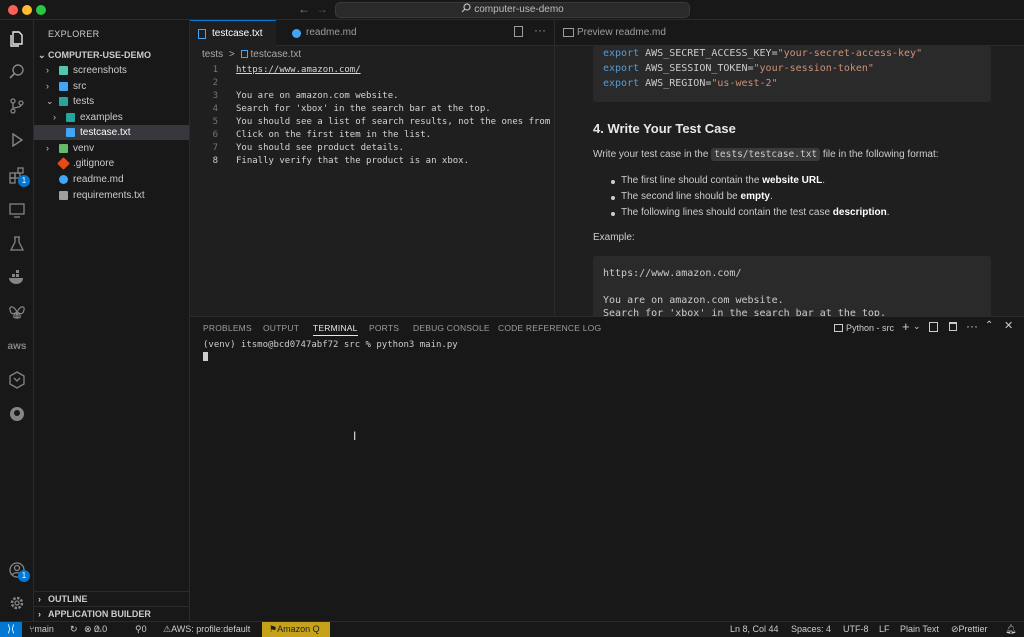 The height and width of the screenshot is (637, 1024). Describe the element at coordinates (969, 629) in the screenshot. I see `prettier-status: ⊘ Prettier` at that location.